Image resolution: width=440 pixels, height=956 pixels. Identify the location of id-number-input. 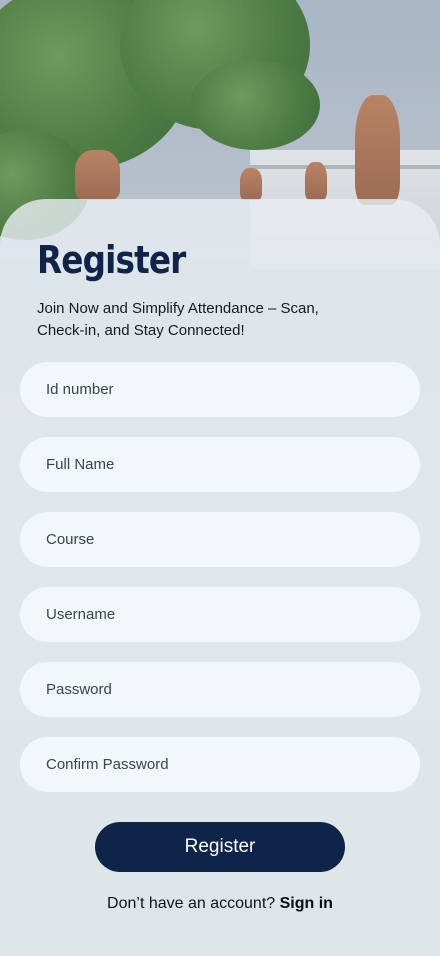
(220, 389).